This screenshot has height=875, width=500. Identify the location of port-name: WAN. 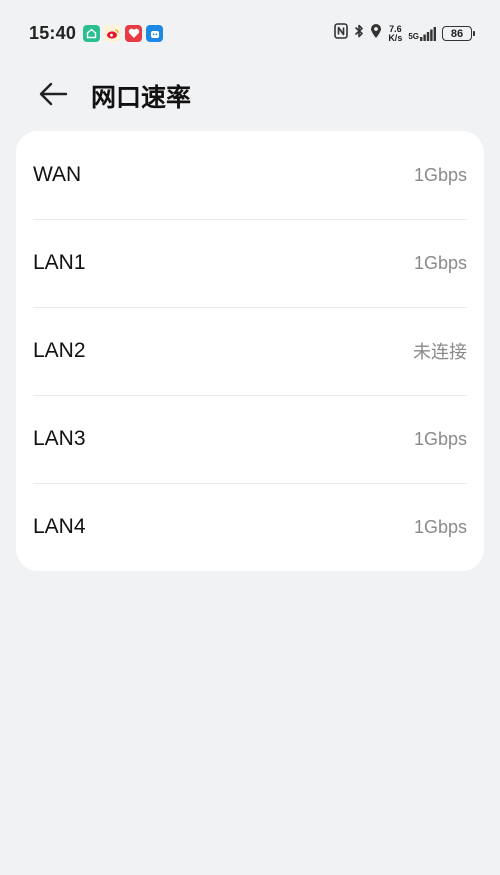
(57, 174).